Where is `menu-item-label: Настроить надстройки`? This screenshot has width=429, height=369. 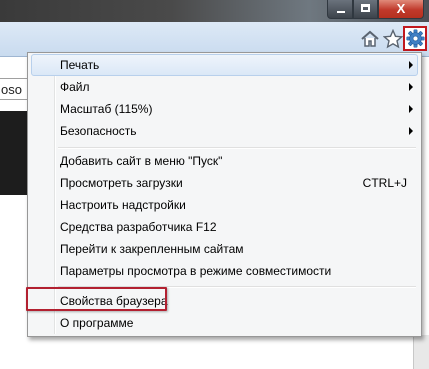 menu-item-label: Настроить надстройки is located at coordinates (123, 205).